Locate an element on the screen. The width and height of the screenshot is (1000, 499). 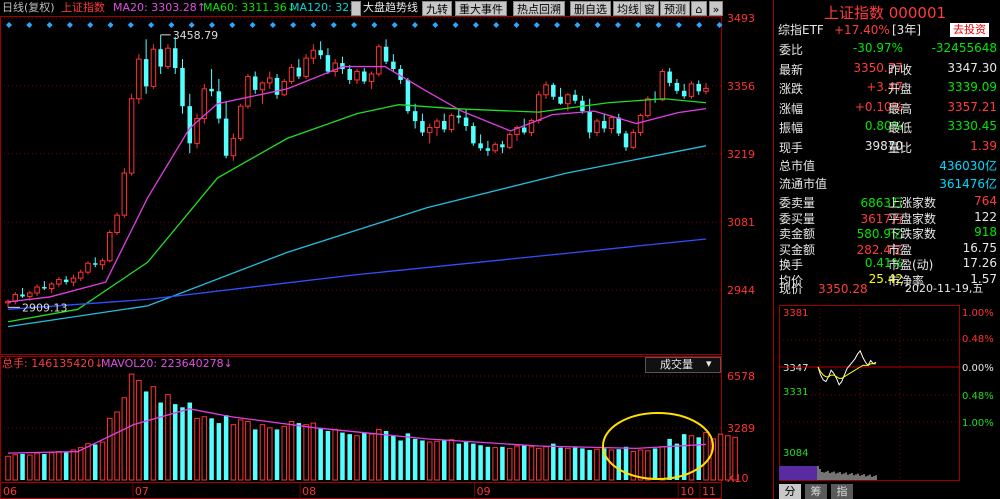
volume-tick-label: 6578 is located at coordinates (741, 376).